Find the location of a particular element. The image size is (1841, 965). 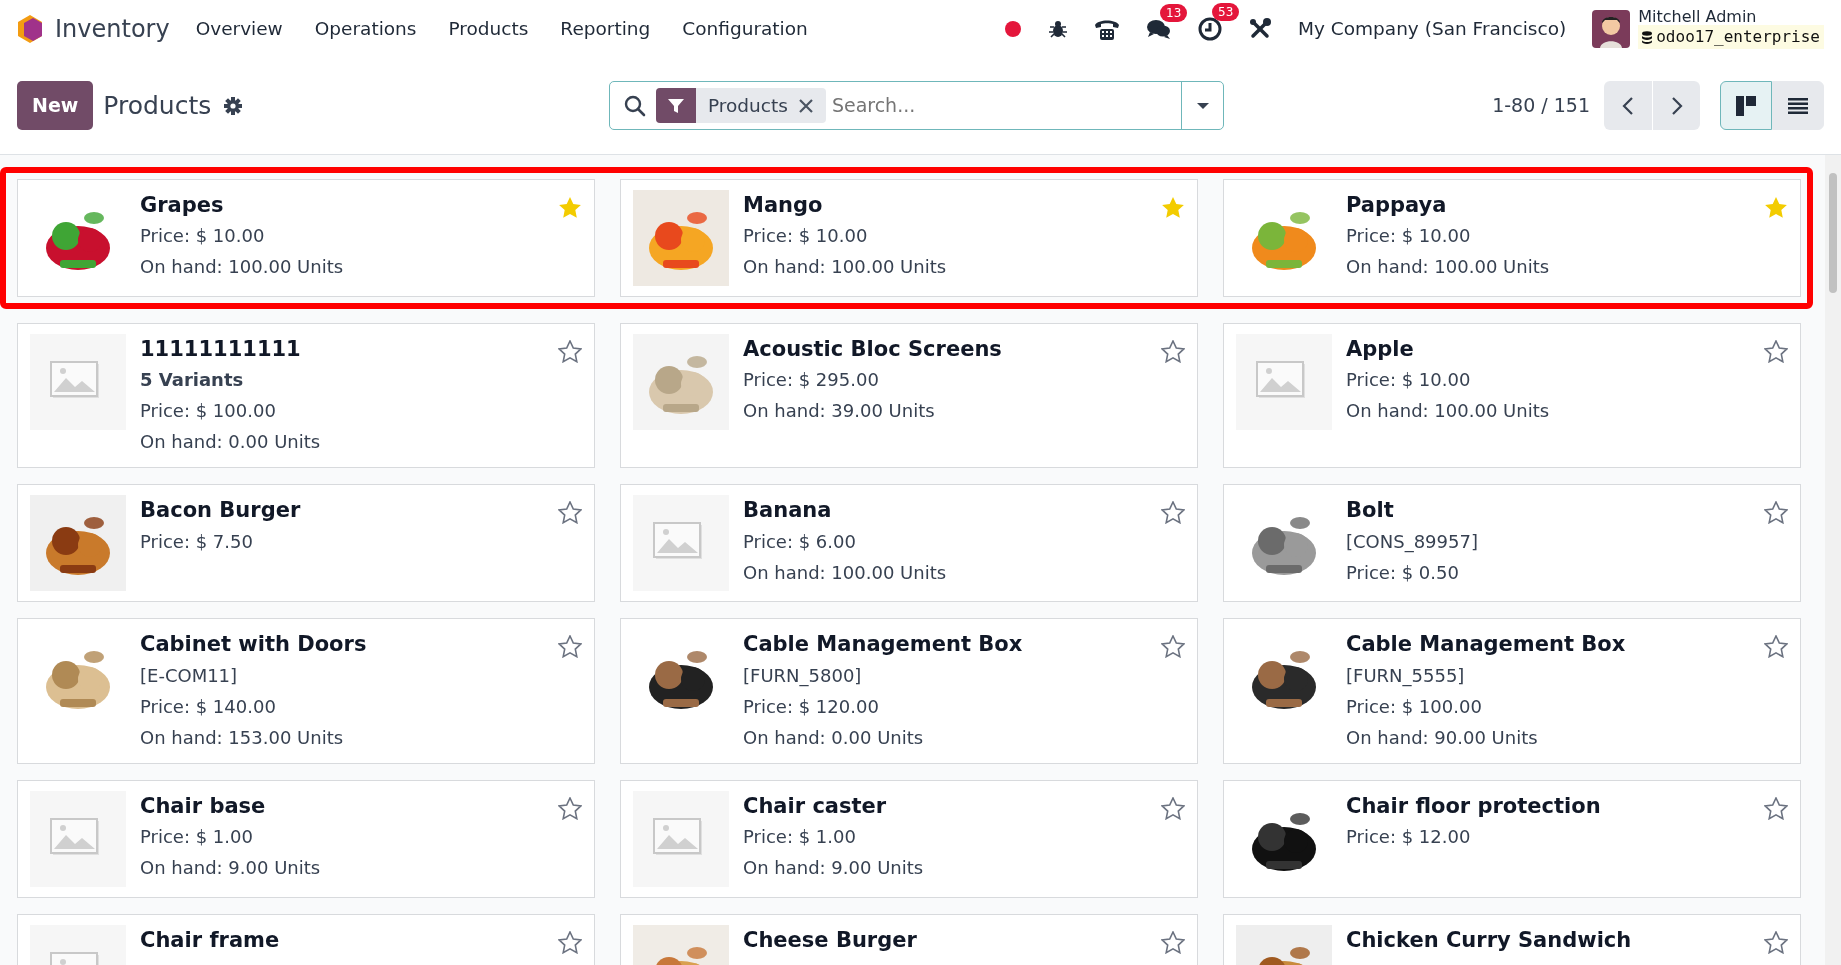

product-card: Banana Price: $ 6.00 On hand: 100.00 Units is located at coordinates (909, 543).